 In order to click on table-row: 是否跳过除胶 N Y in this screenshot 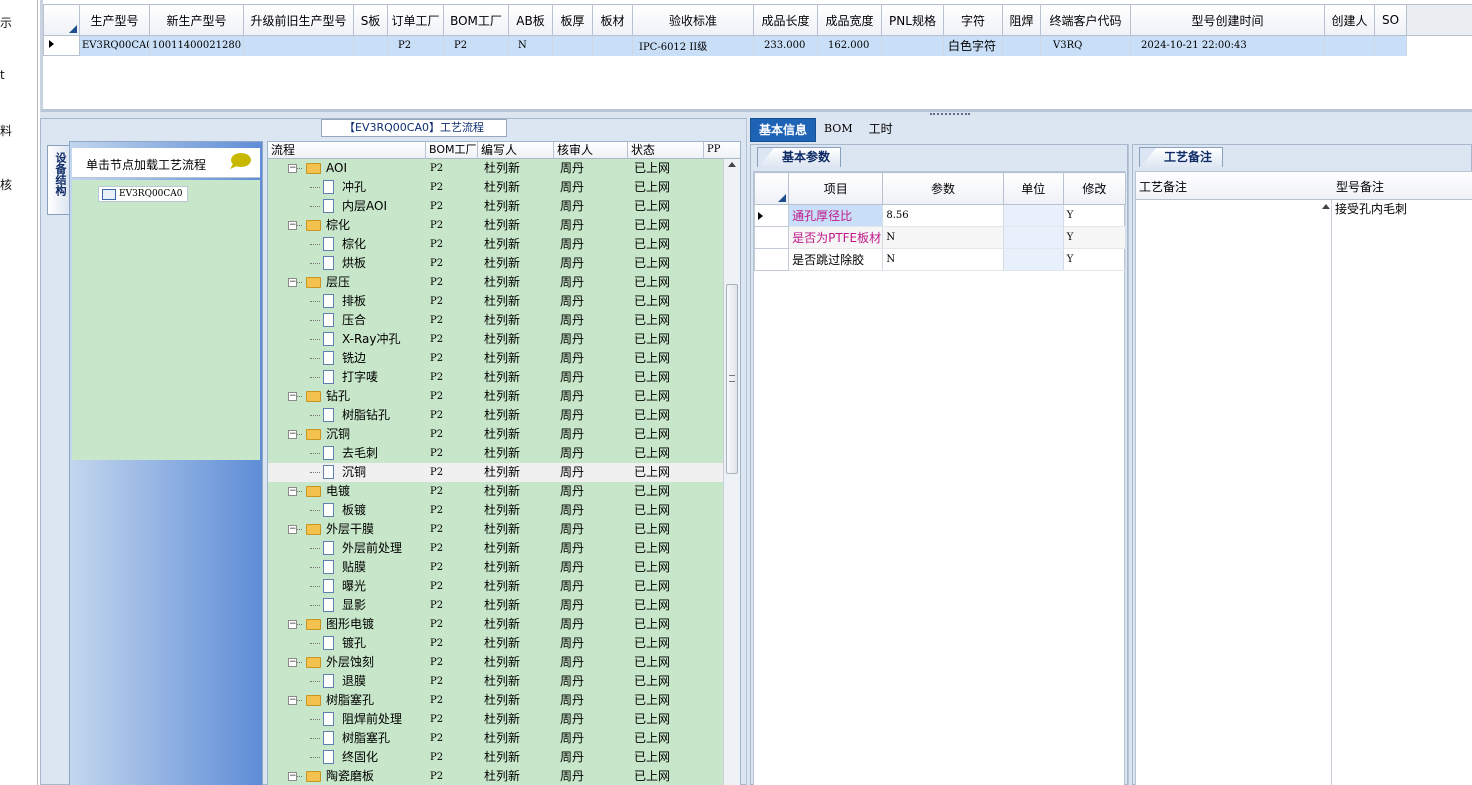, I will do `click(940, 259)`.